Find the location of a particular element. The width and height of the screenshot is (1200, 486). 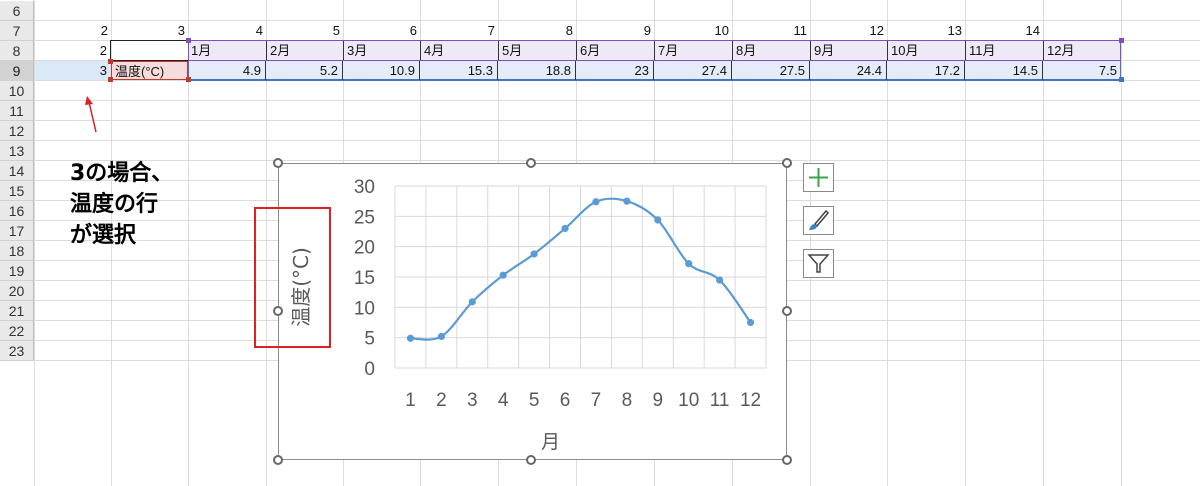

temperature-cell: 7.5 is located at coordinates (1082, 70).